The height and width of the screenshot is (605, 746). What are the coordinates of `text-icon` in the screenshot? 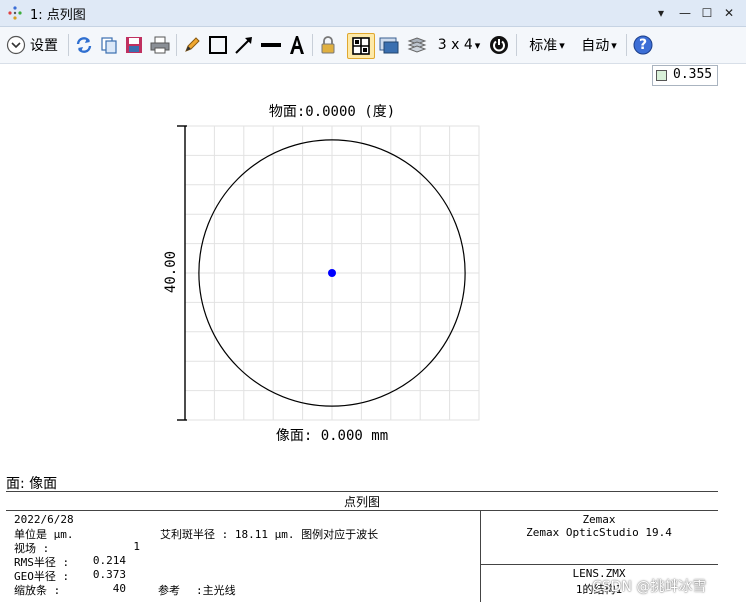 It's located at (297, 45).